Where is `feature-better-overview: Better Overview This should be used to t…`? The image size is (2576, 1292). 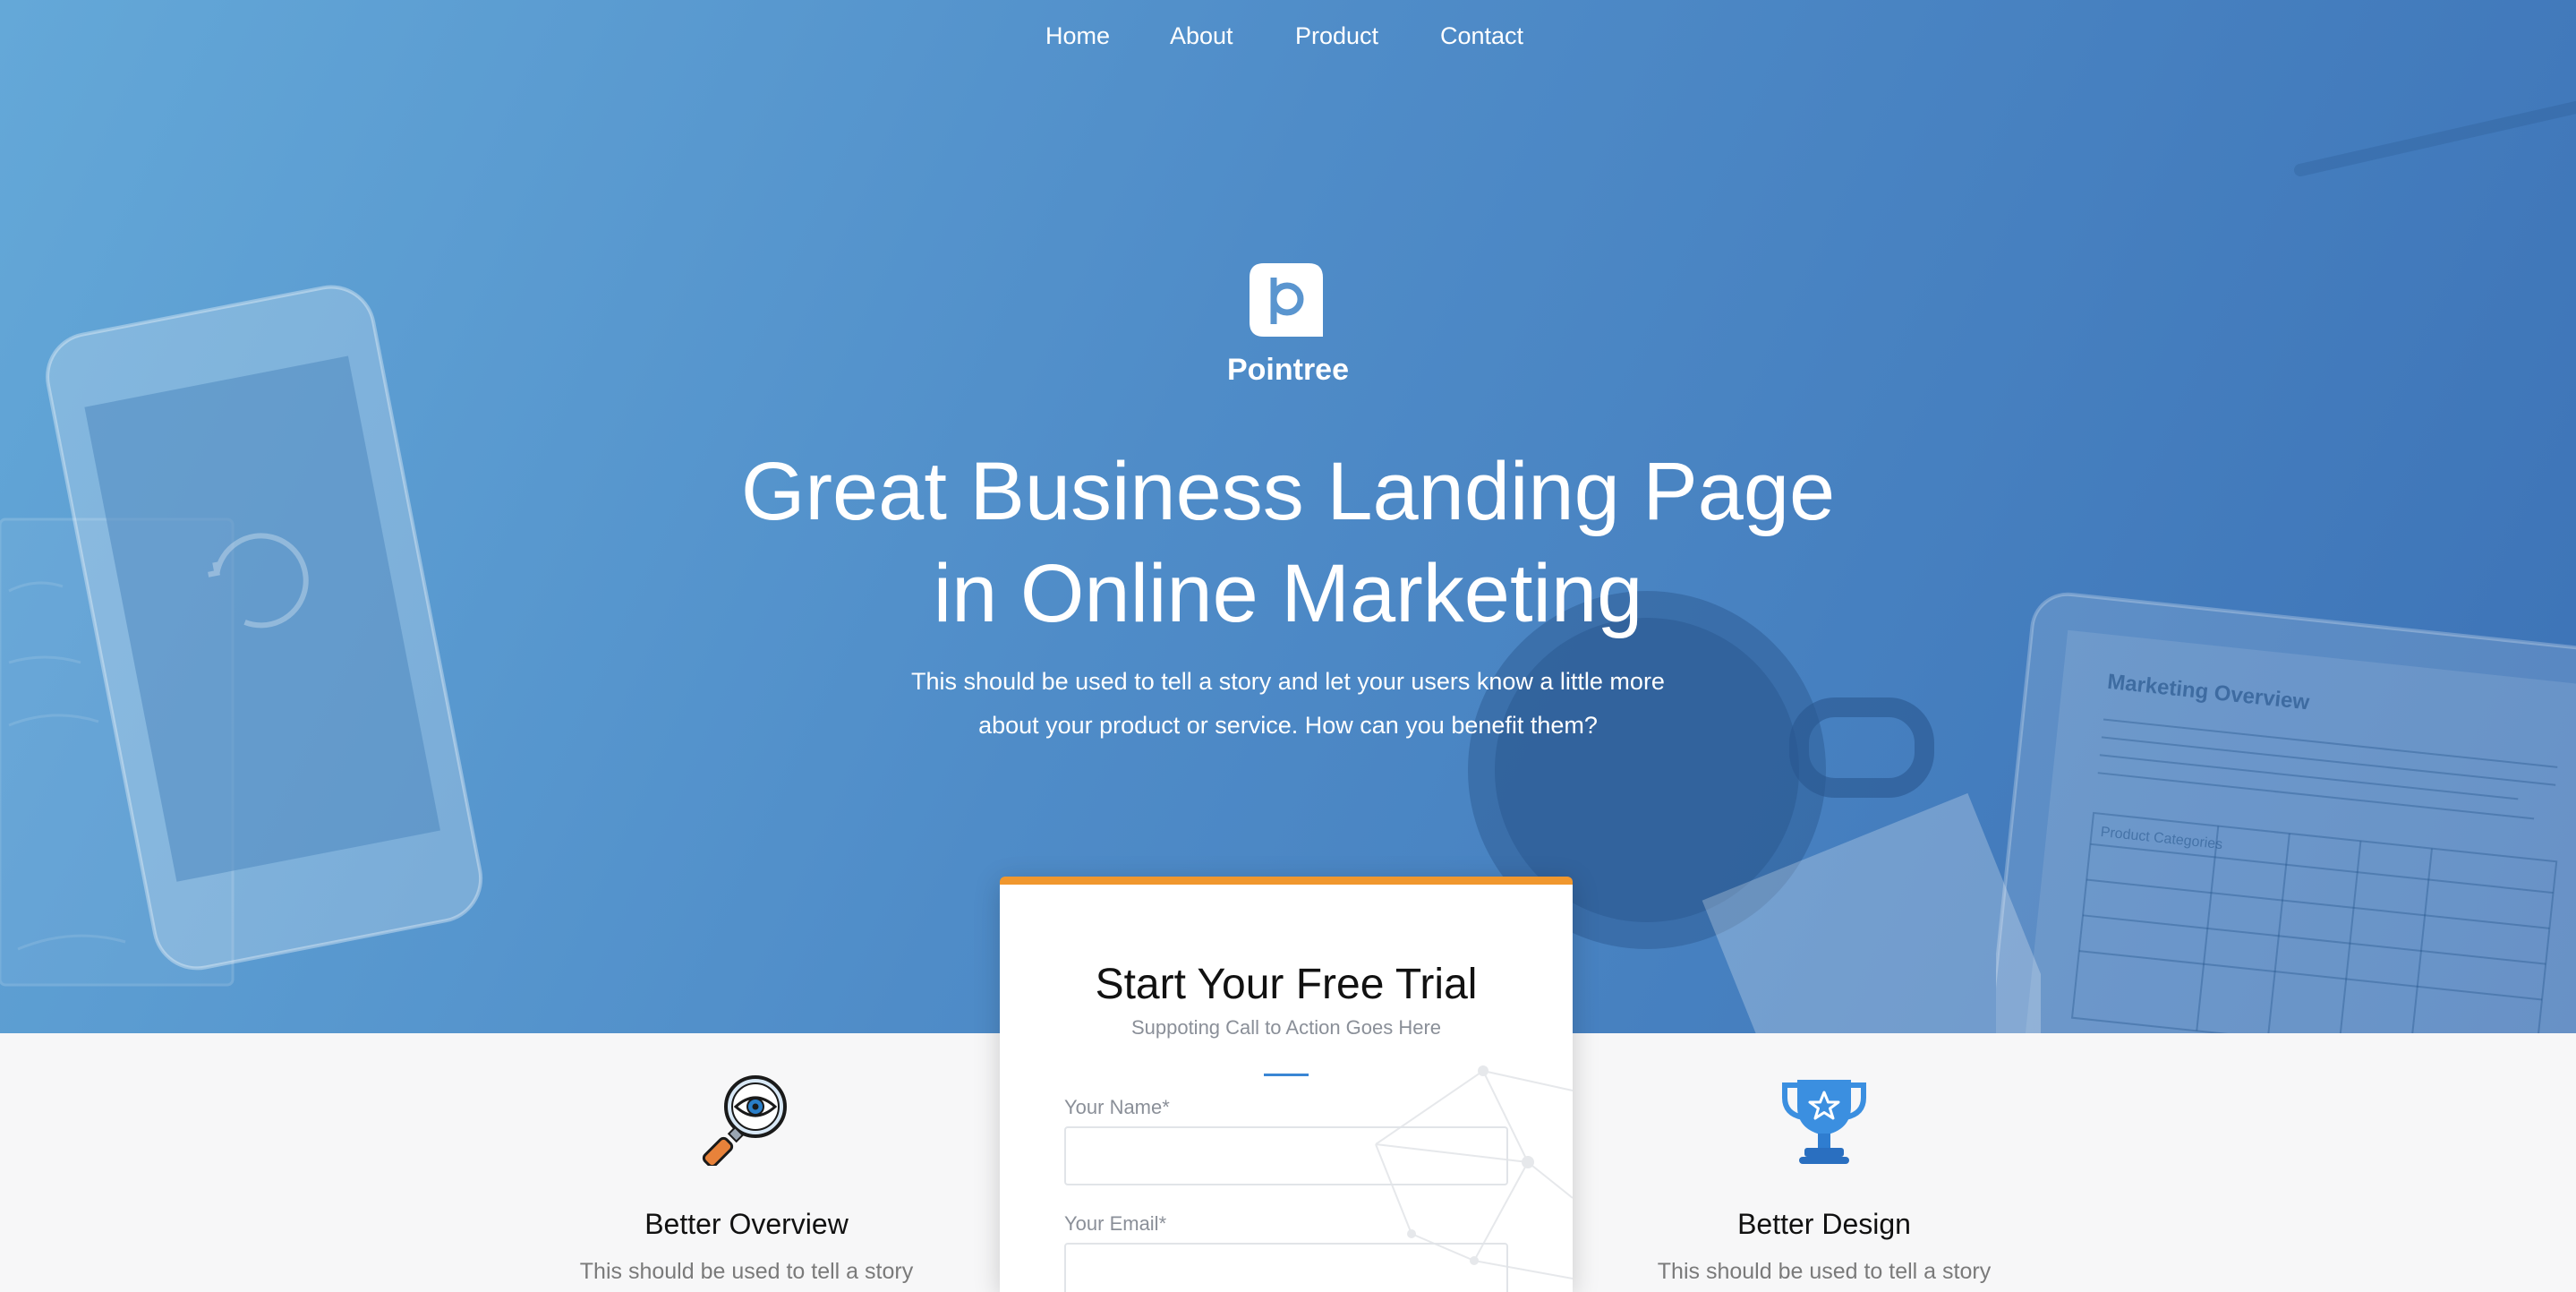
feature-better-overview: Better Overview This should be used to t… is located at coordinates (746, 1179).